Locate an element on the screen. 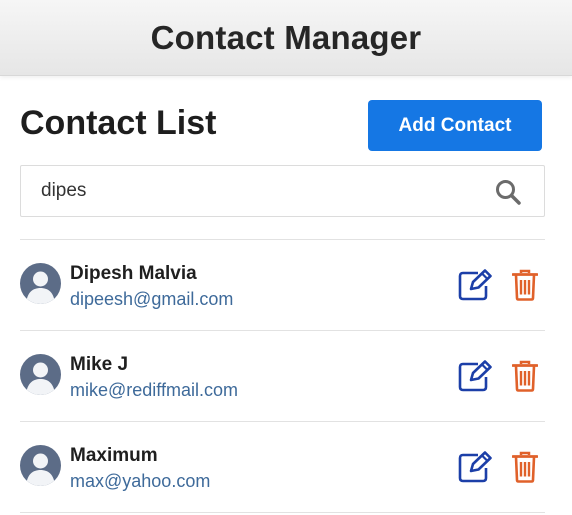 This screenshot has height=515, width=572. app-header: Contact Manager is located at coordinates (286, 38).